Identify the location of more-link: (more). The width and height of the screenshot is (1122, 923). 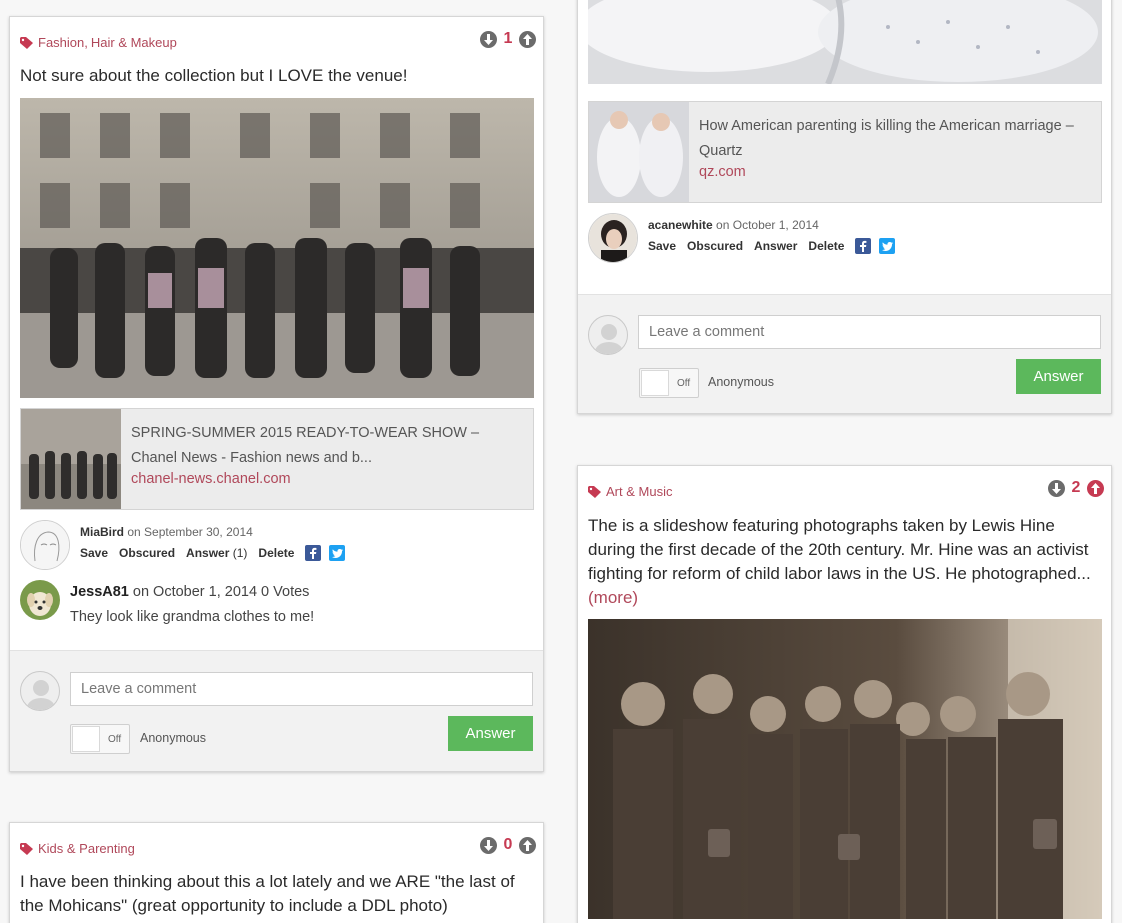
(613, 597).